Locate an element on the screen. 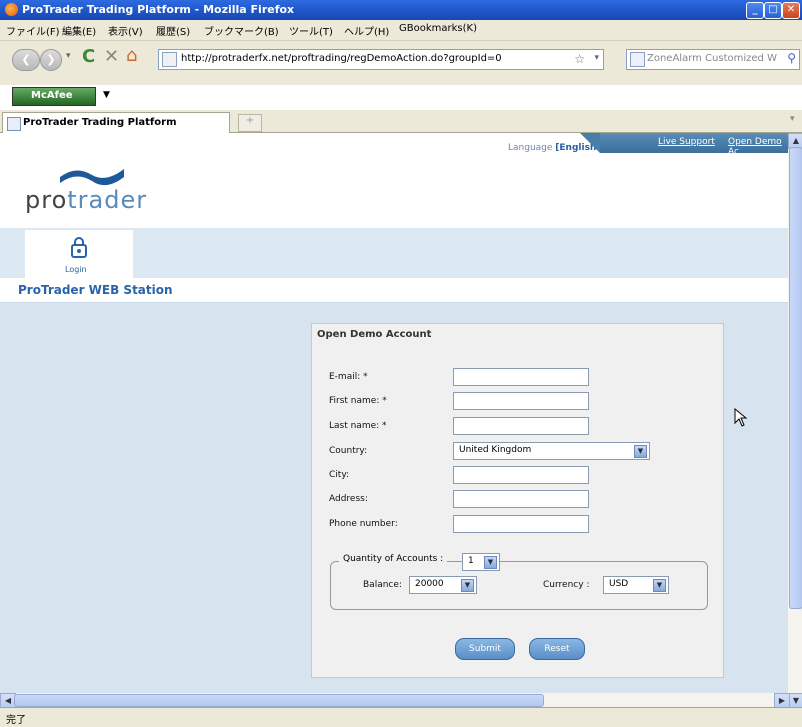 The image size is (802, 727). maximize-button: □ is located at coordinates (773, 10).